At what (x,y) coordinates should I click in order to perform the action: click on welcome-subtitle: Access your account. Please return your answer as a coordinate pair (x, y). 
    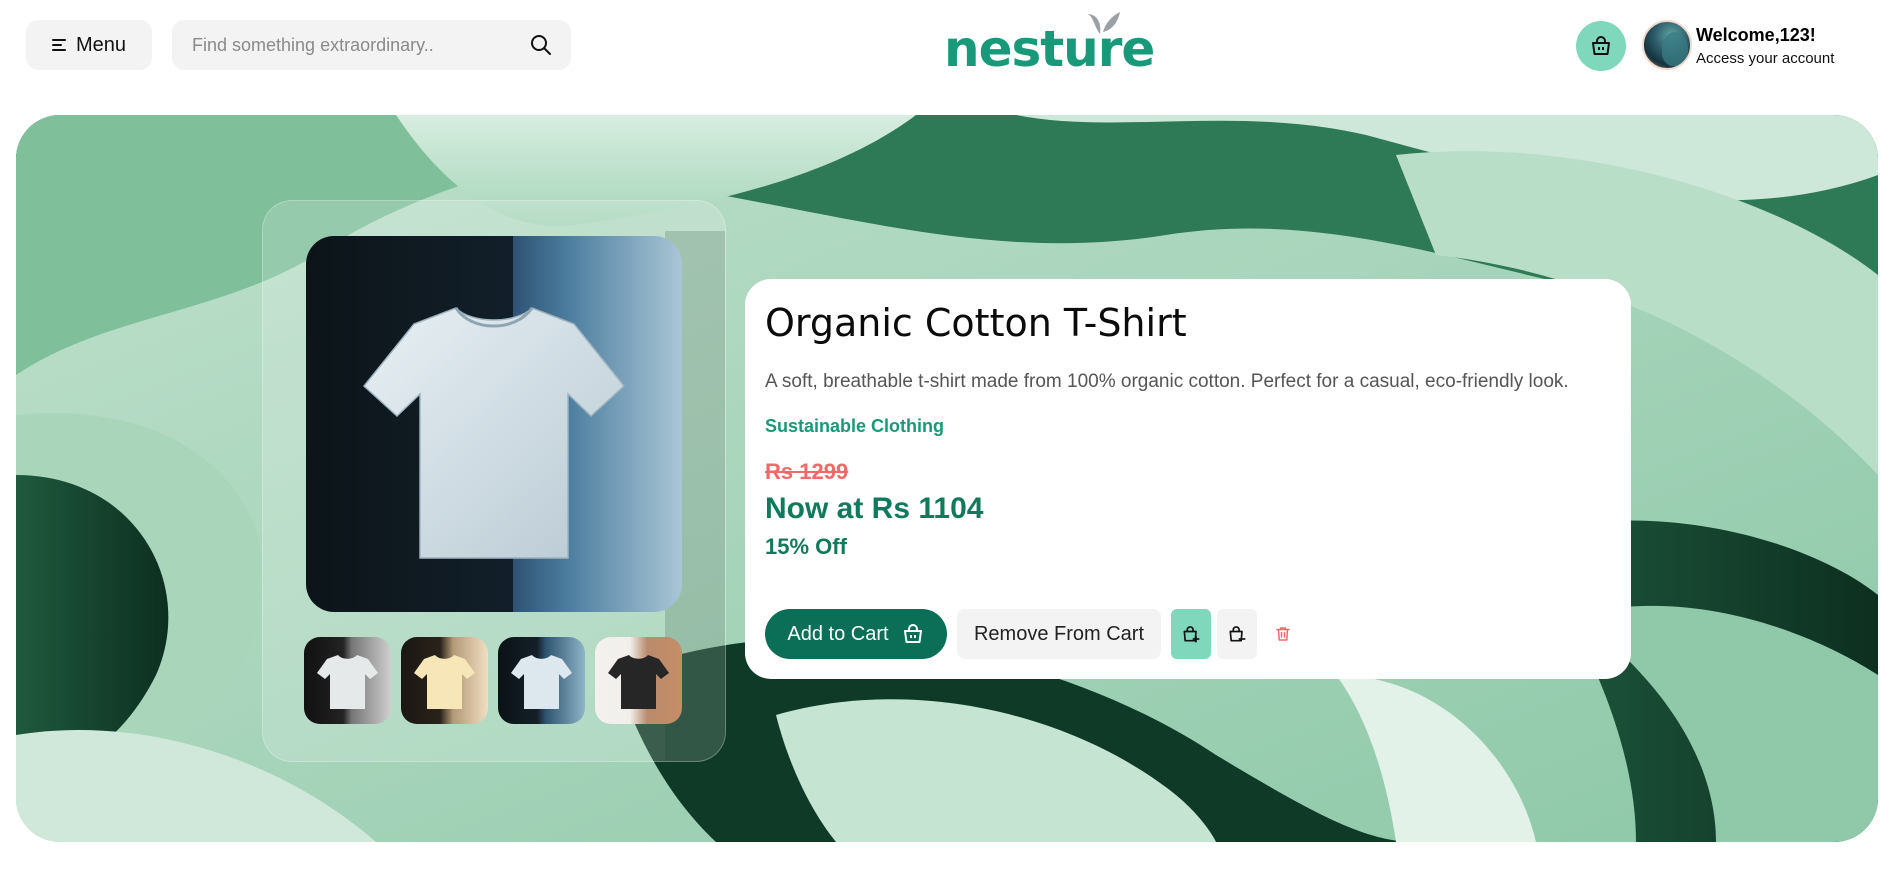
    Looking at the image, I should click on (1765, 58).